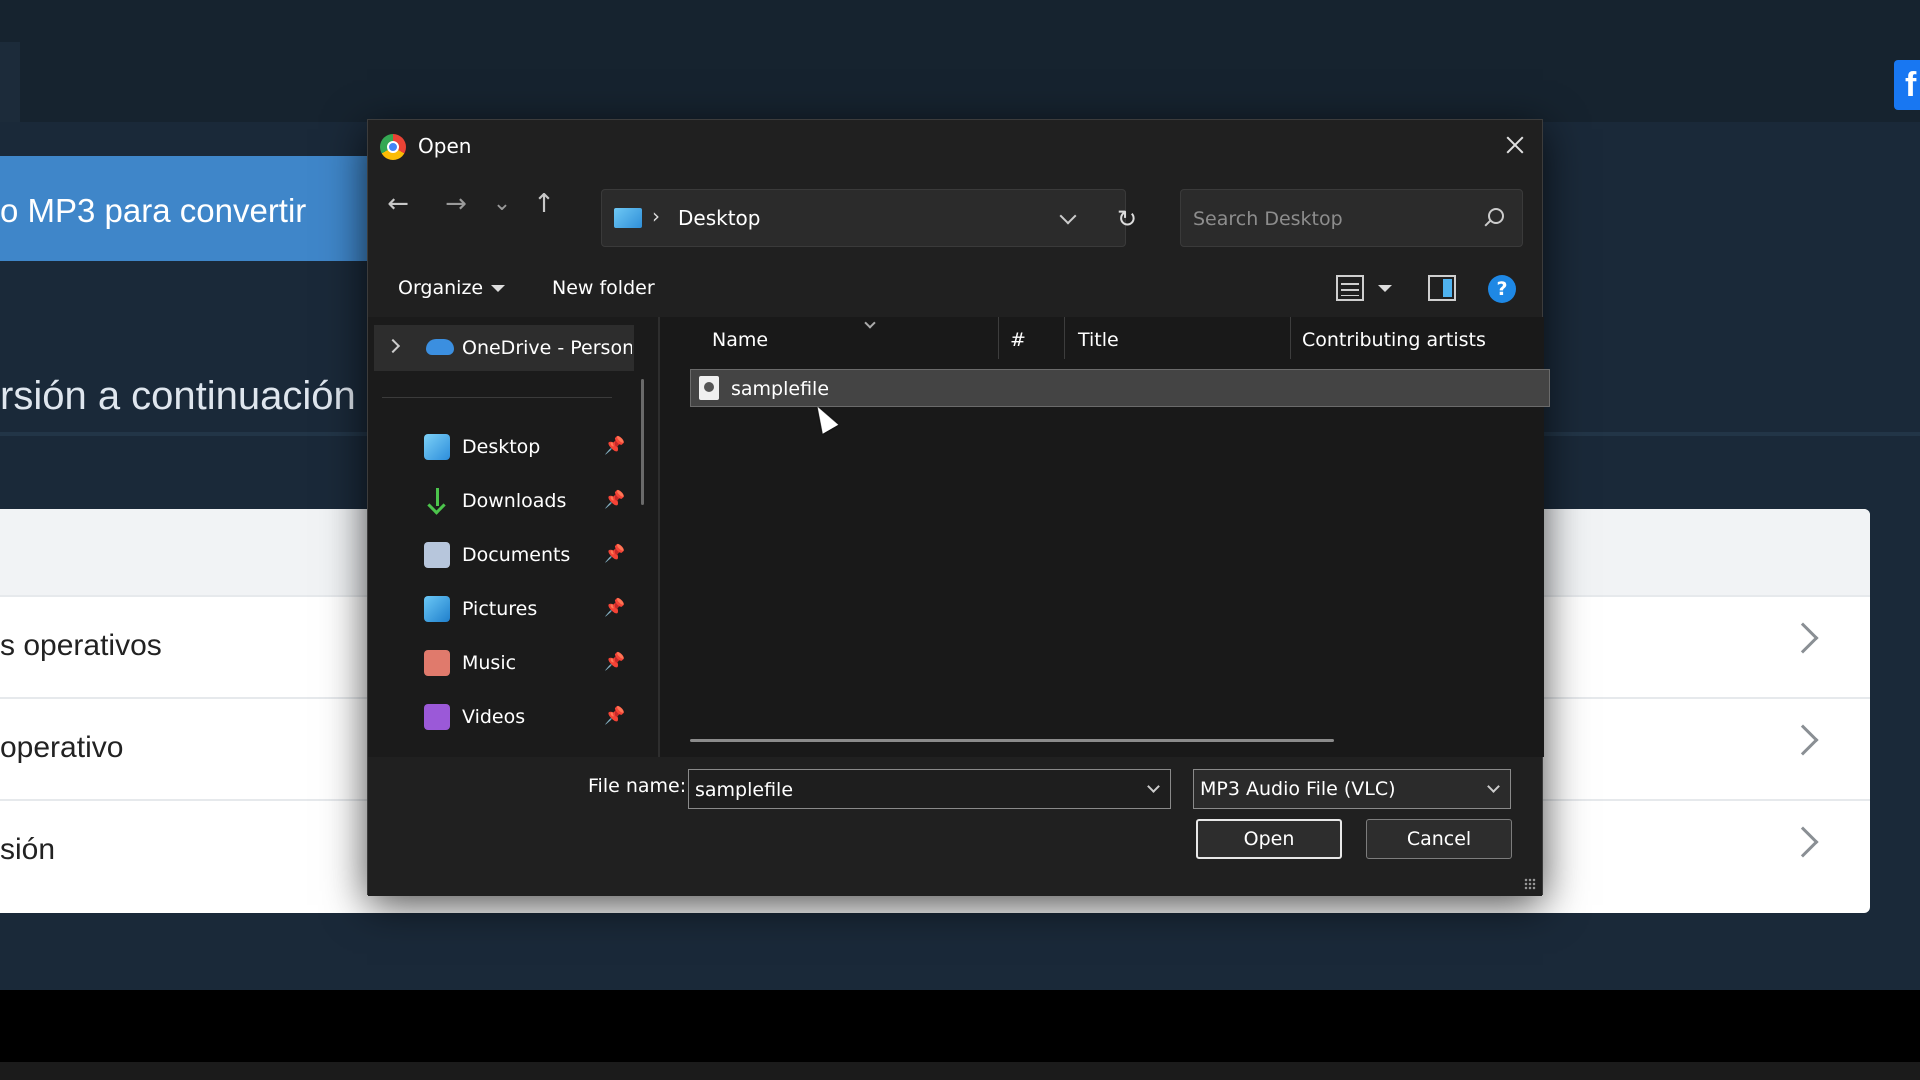 The image size is (1920, 1080). What do you see at coordinates (1269, 839) in the screenshot?
I see `open-button: Open` at bounding box center [1269, 839].